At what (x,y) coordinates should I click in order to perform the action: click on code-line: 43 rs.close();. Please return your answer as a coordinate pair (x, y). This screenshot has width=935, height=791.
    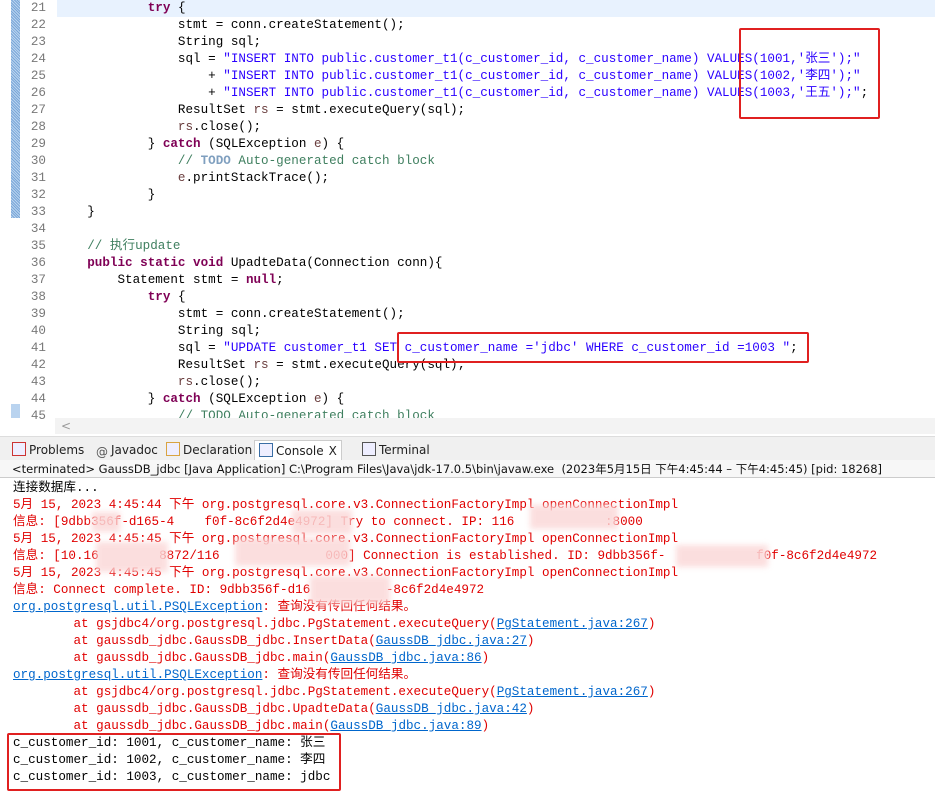
    Looking at the image, I should click on (467, 382).